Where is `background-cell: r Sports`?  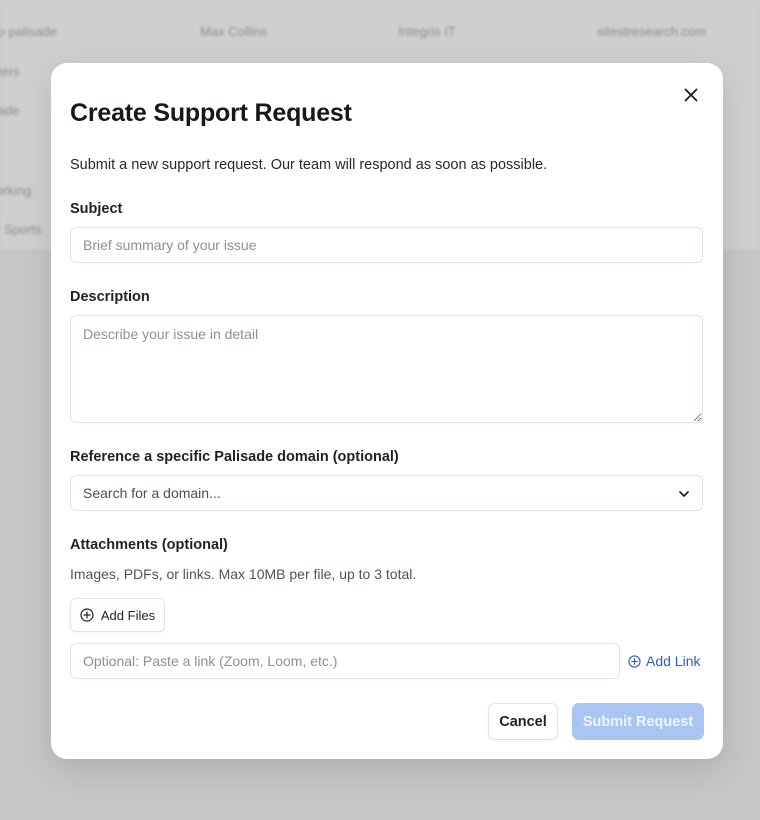
background-cell: r Sports is located at coordinates (21, 229).